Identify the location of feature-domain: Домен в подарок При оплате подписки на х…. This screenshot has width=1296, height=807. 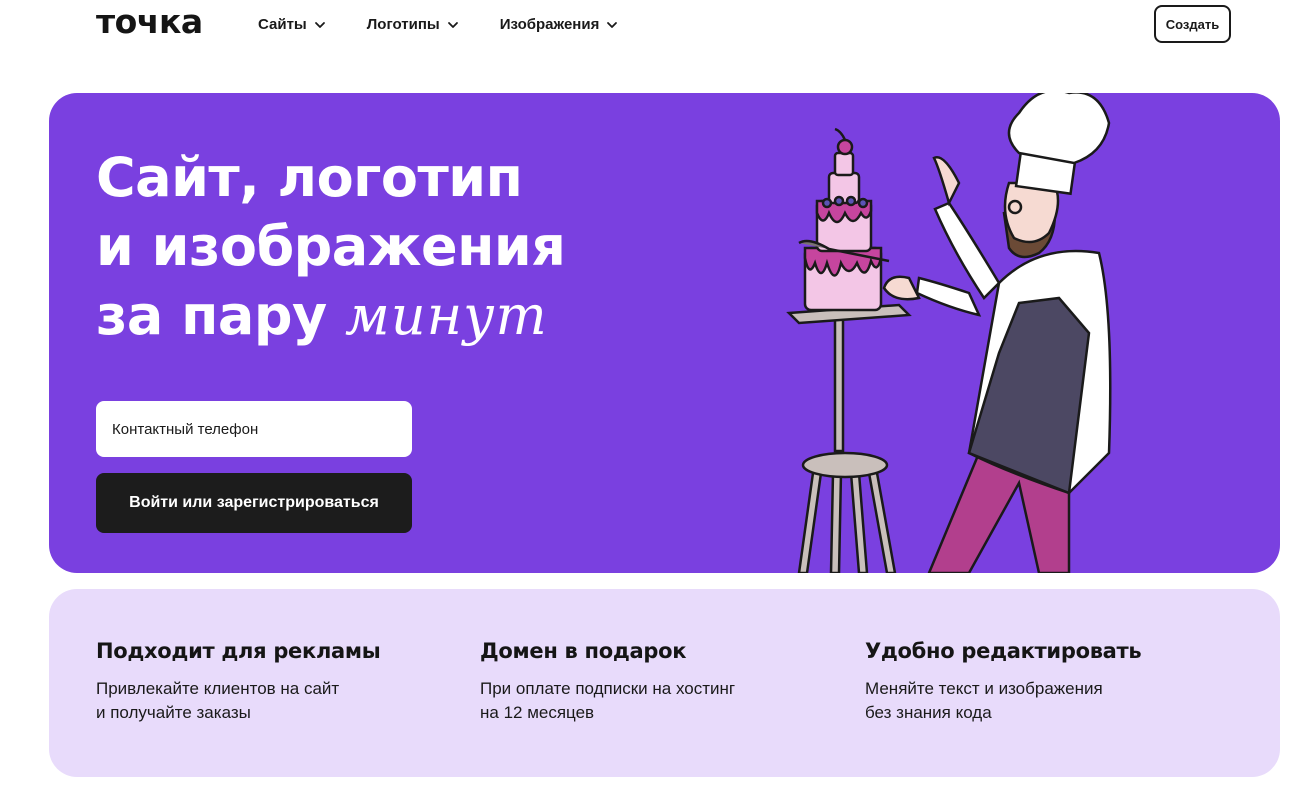
(660, 682).